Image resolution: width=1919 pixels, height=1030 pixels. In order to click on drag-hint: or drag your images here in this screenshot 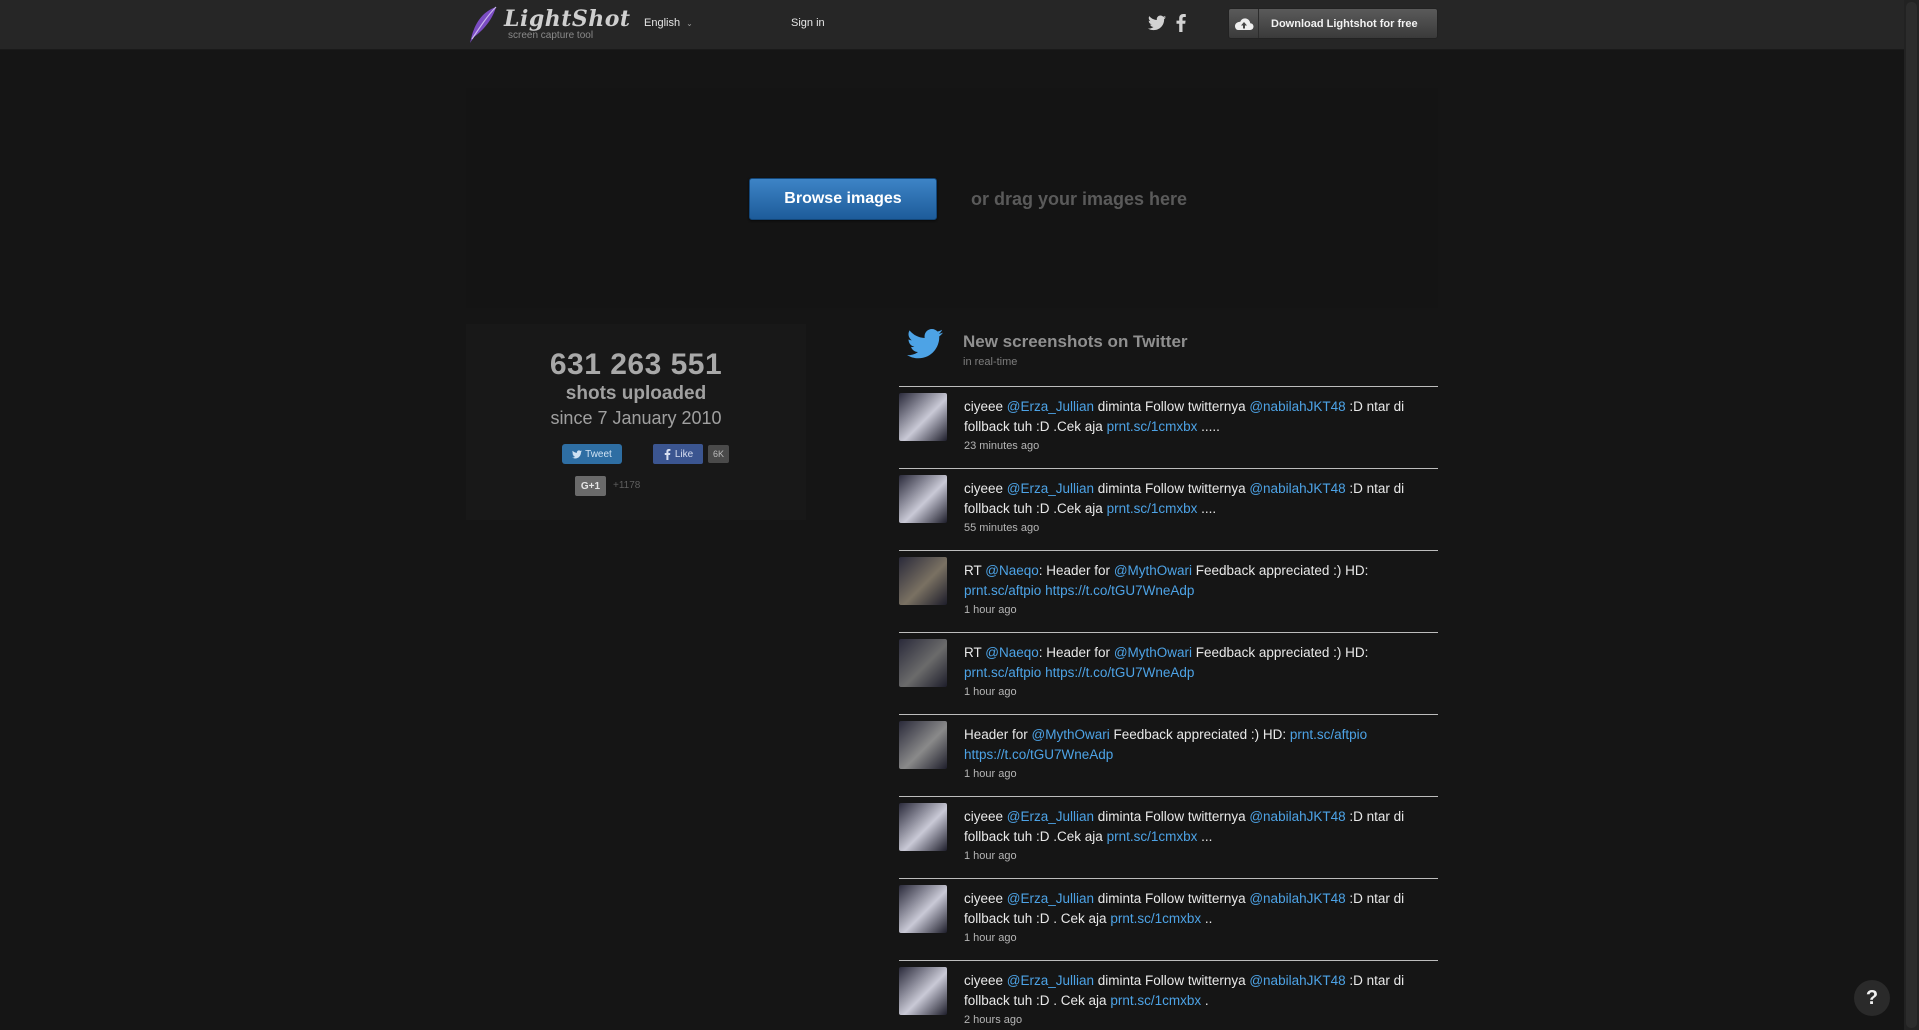, I will do `click(1079, 199)`.